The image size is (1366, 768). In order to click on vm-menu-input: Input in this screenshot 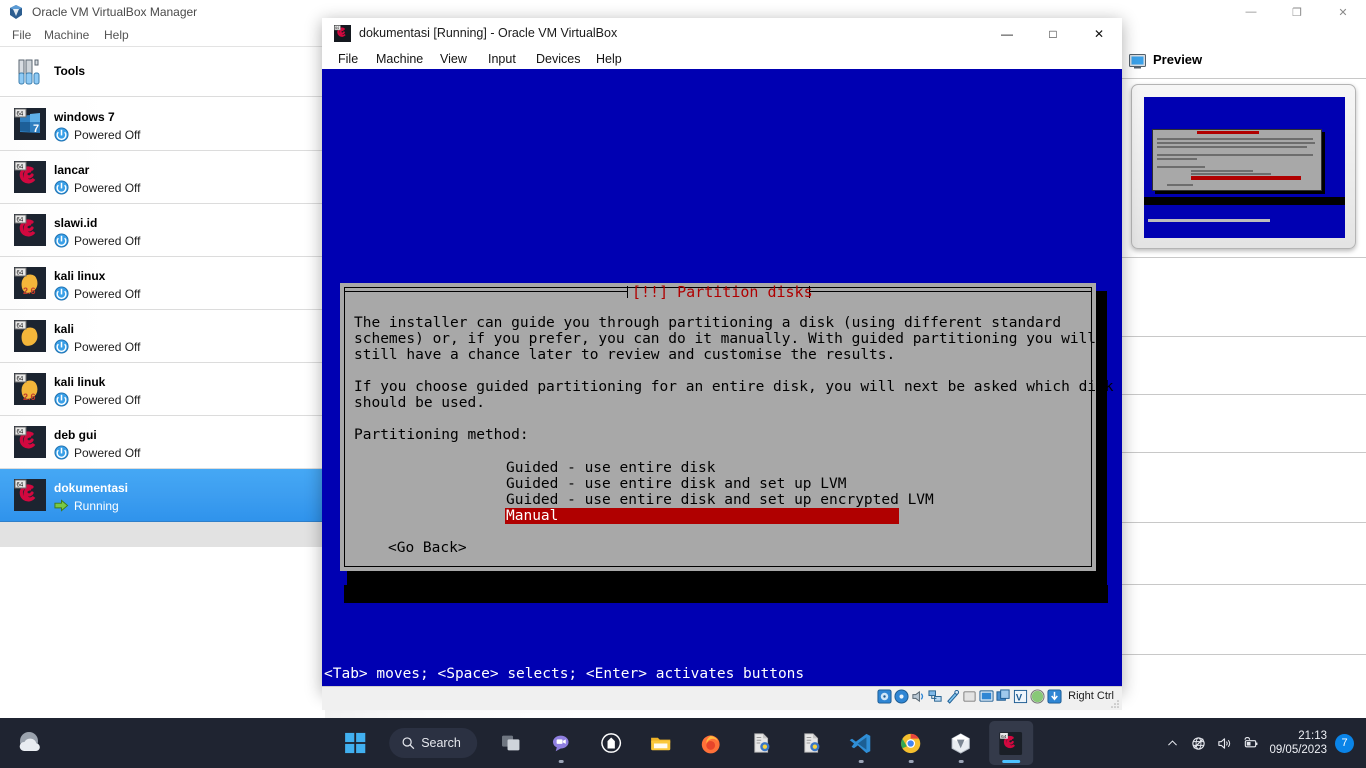, I will do `click(502, 59)`.